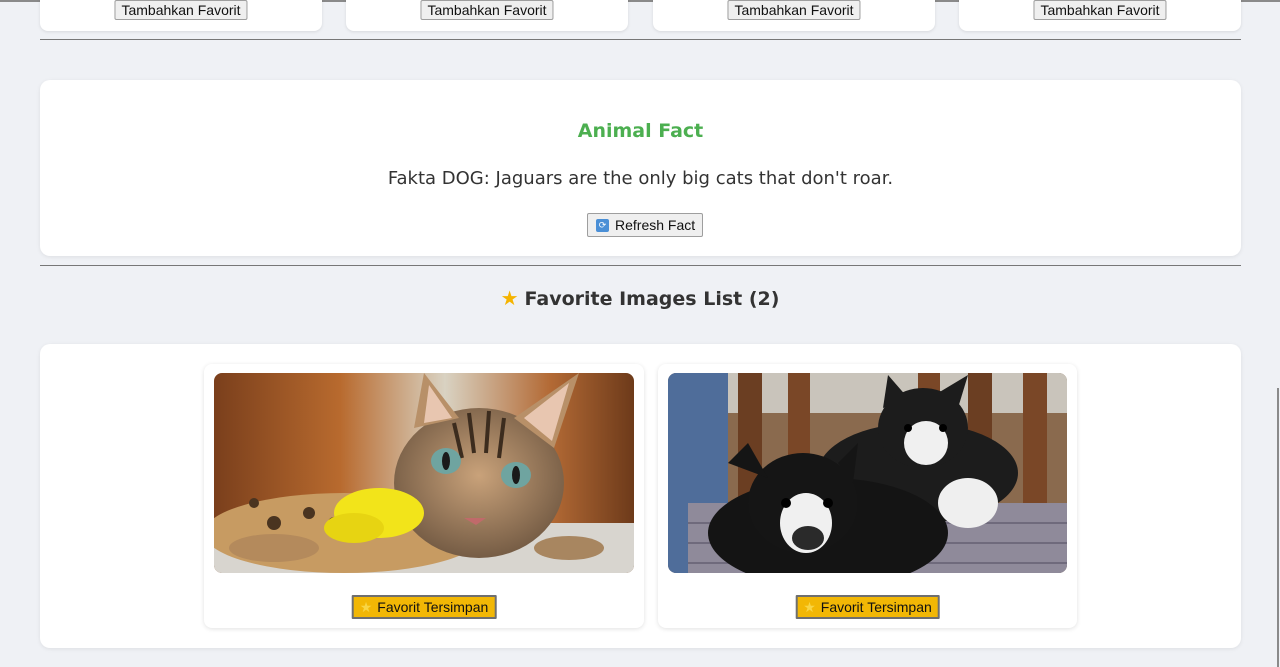  Describe the element at coordinates (867, 473) in the screenshot. I see `dogs-photo` at that location.